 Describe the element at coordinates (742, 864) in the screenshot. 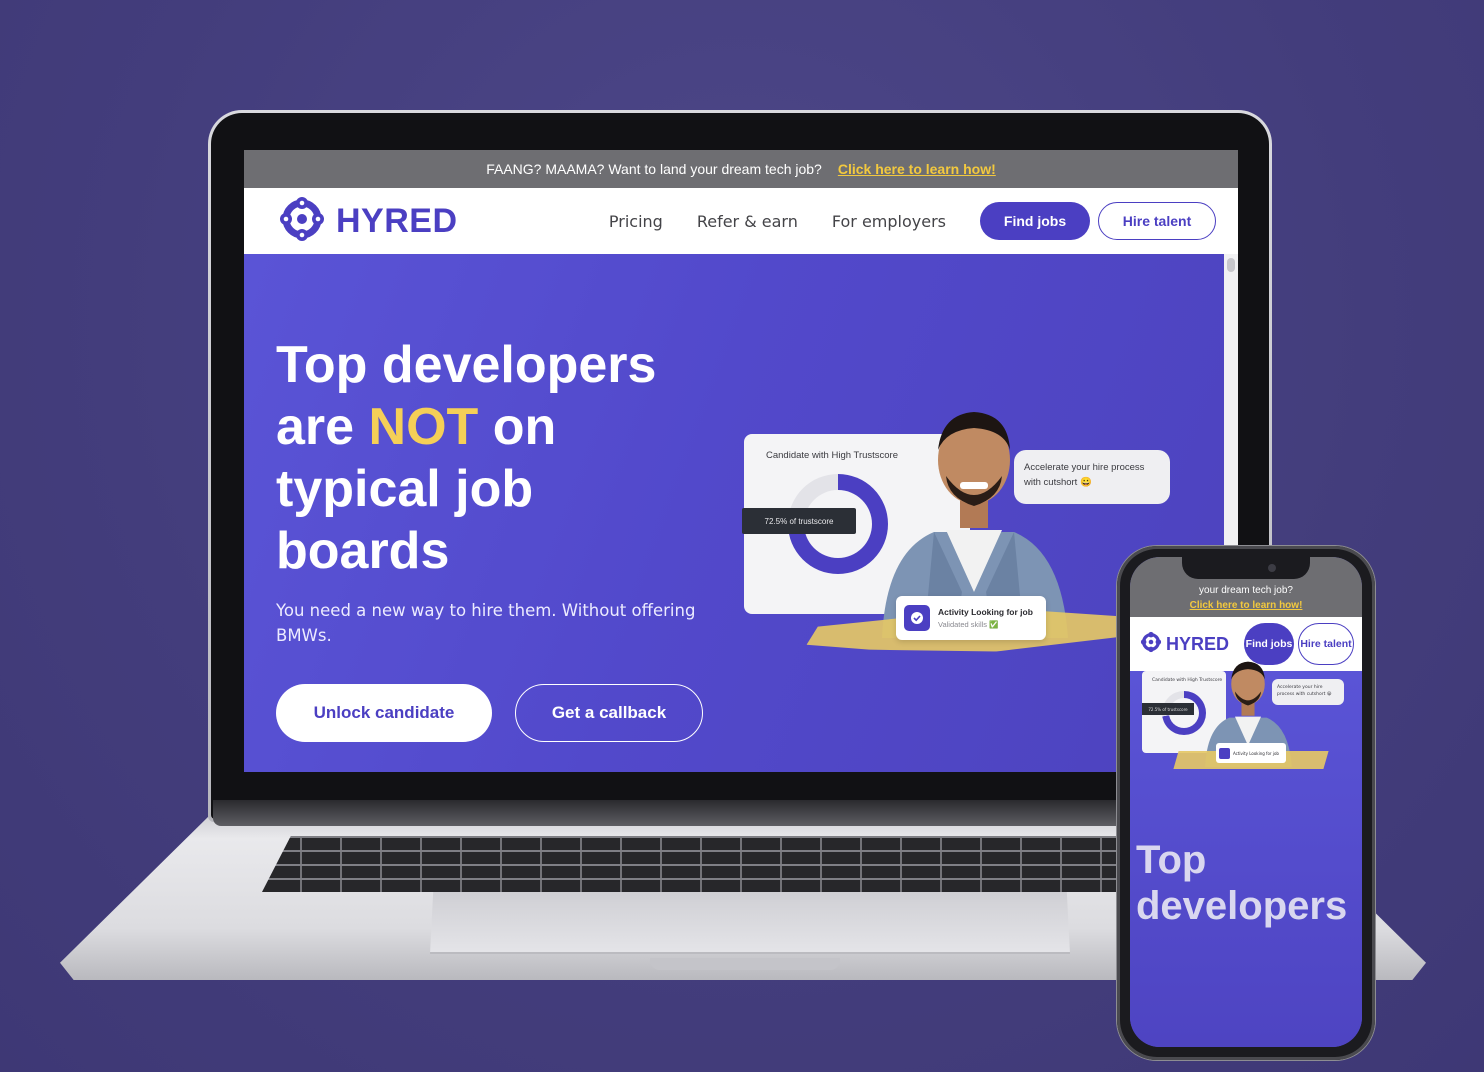

I see `laptop-keyboard` at that location.